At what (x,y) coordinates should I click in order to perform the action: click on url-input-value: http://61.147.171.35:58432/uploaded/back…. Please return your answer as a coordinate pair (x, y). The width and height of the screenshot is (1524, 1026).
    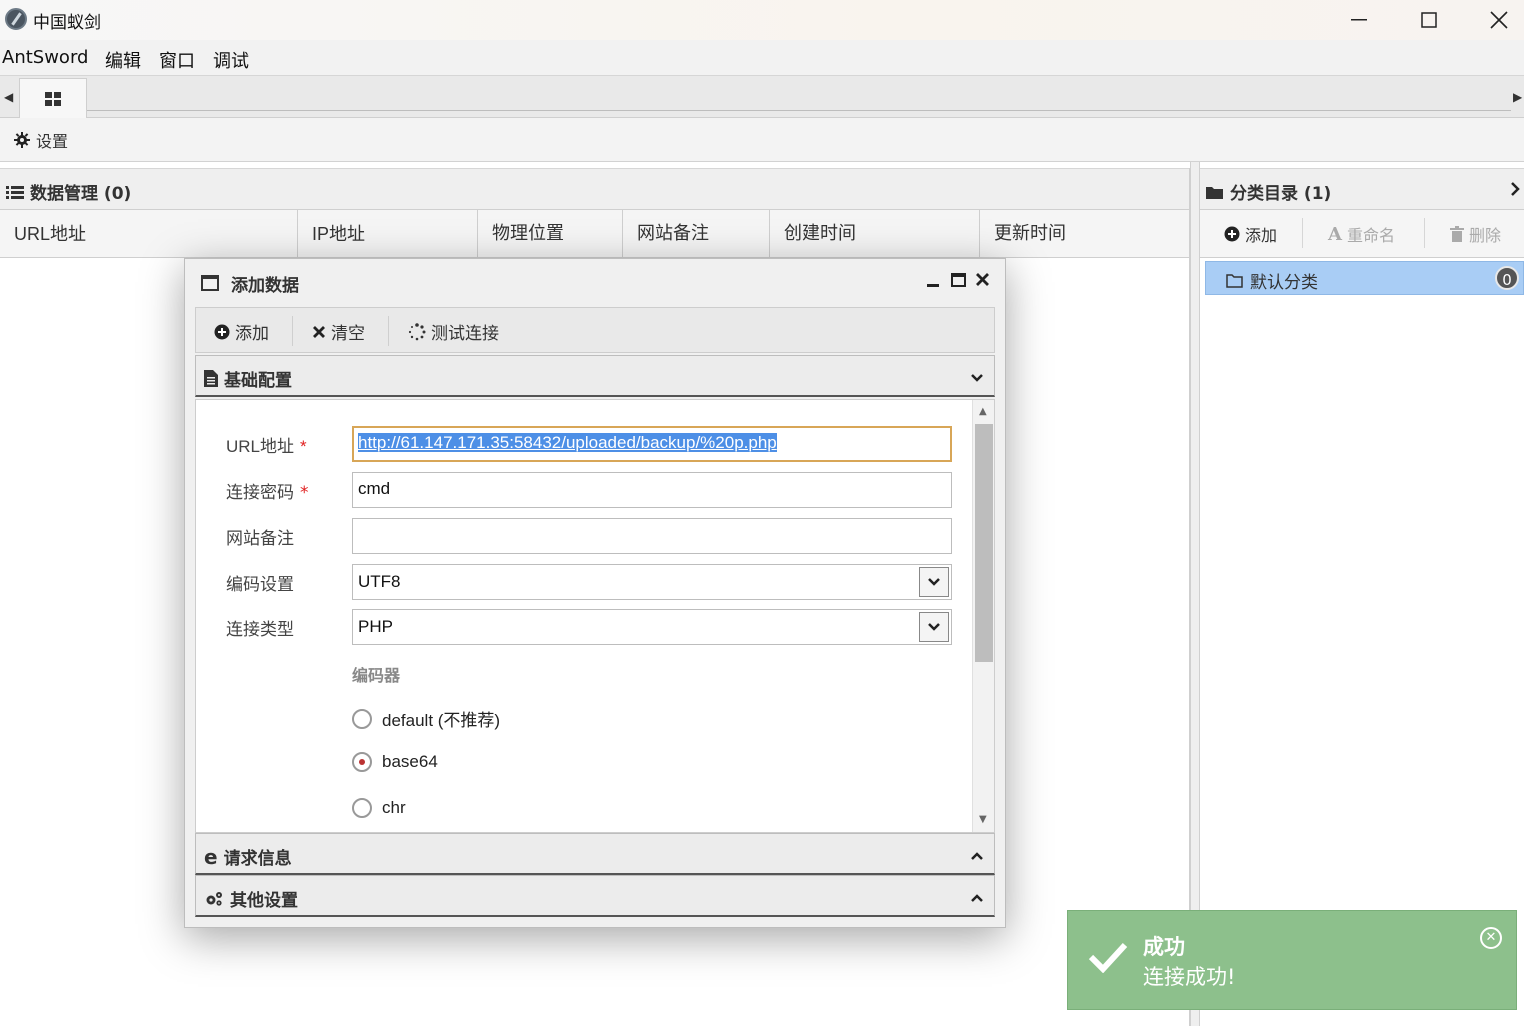
    Looking at the image, I should click on (567, 442).